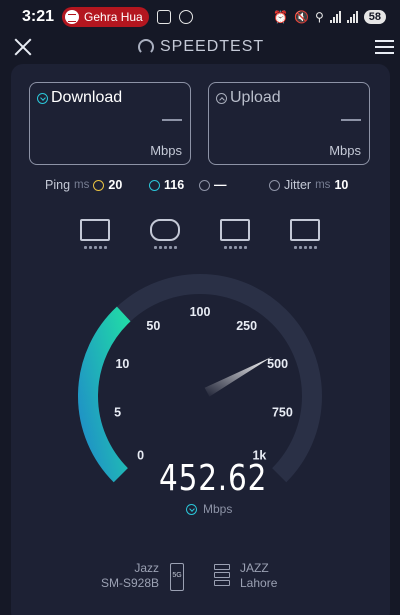 This screenshot has height=615, width=400. I want to click on alarm-icon: ⏰, so click(280, 17).